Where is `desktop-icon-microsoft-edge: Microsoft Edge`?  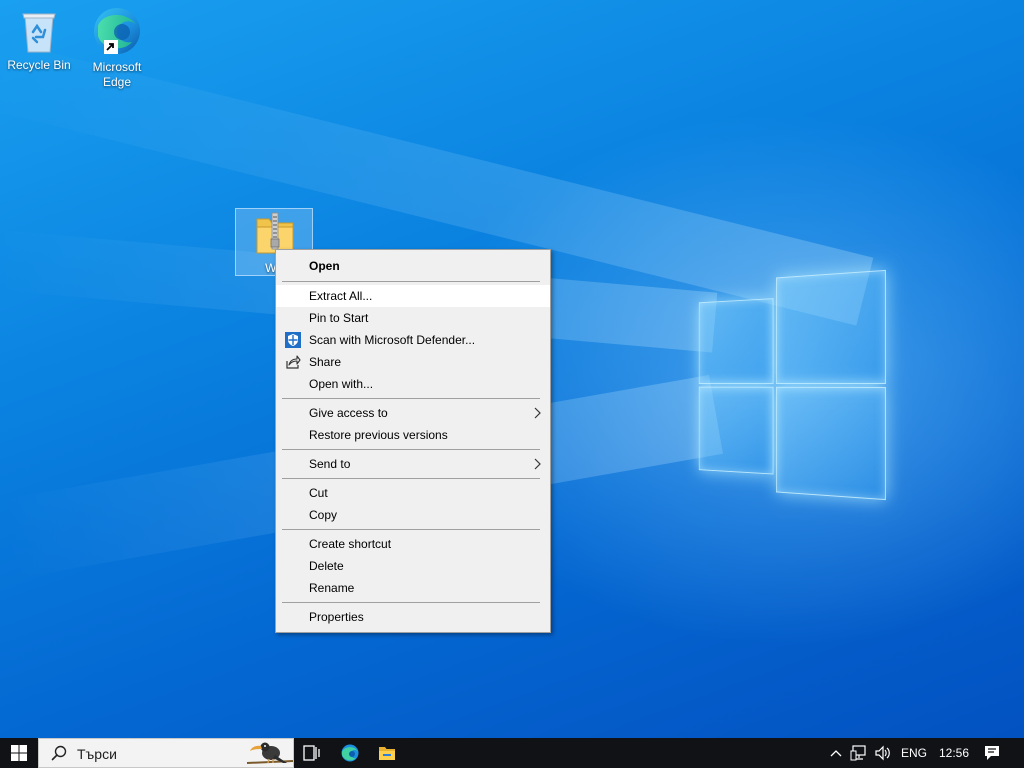 desktop-icon-microsoft-edge: Microsoft Edge is located at coordinates (117, 48).